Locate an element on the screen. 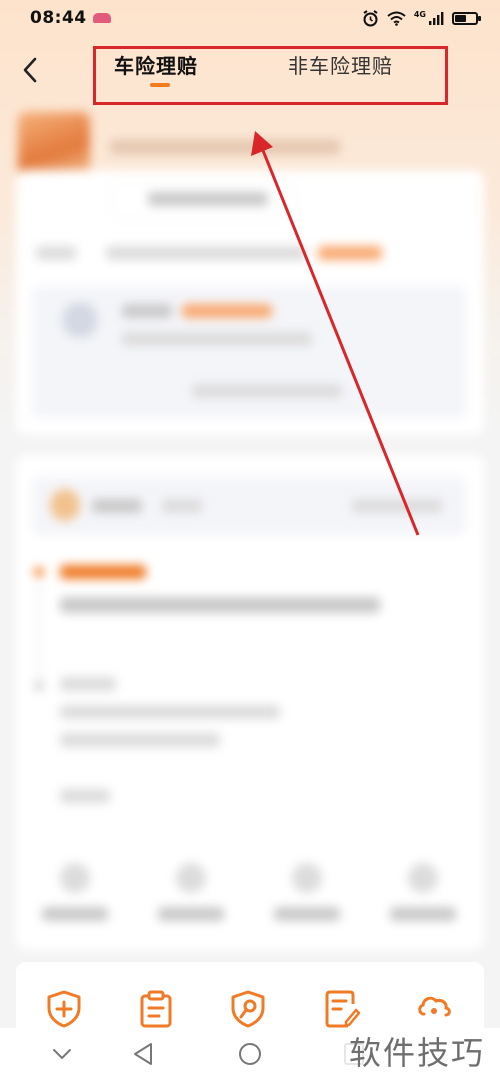  timeline-step2-title is located at coordinates (88, 684).